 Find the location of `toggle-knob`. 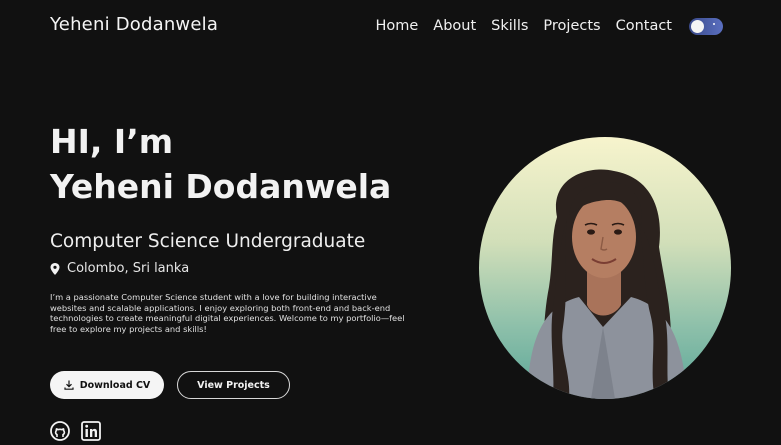

toggle-knob is located at coordinates (697, 26).